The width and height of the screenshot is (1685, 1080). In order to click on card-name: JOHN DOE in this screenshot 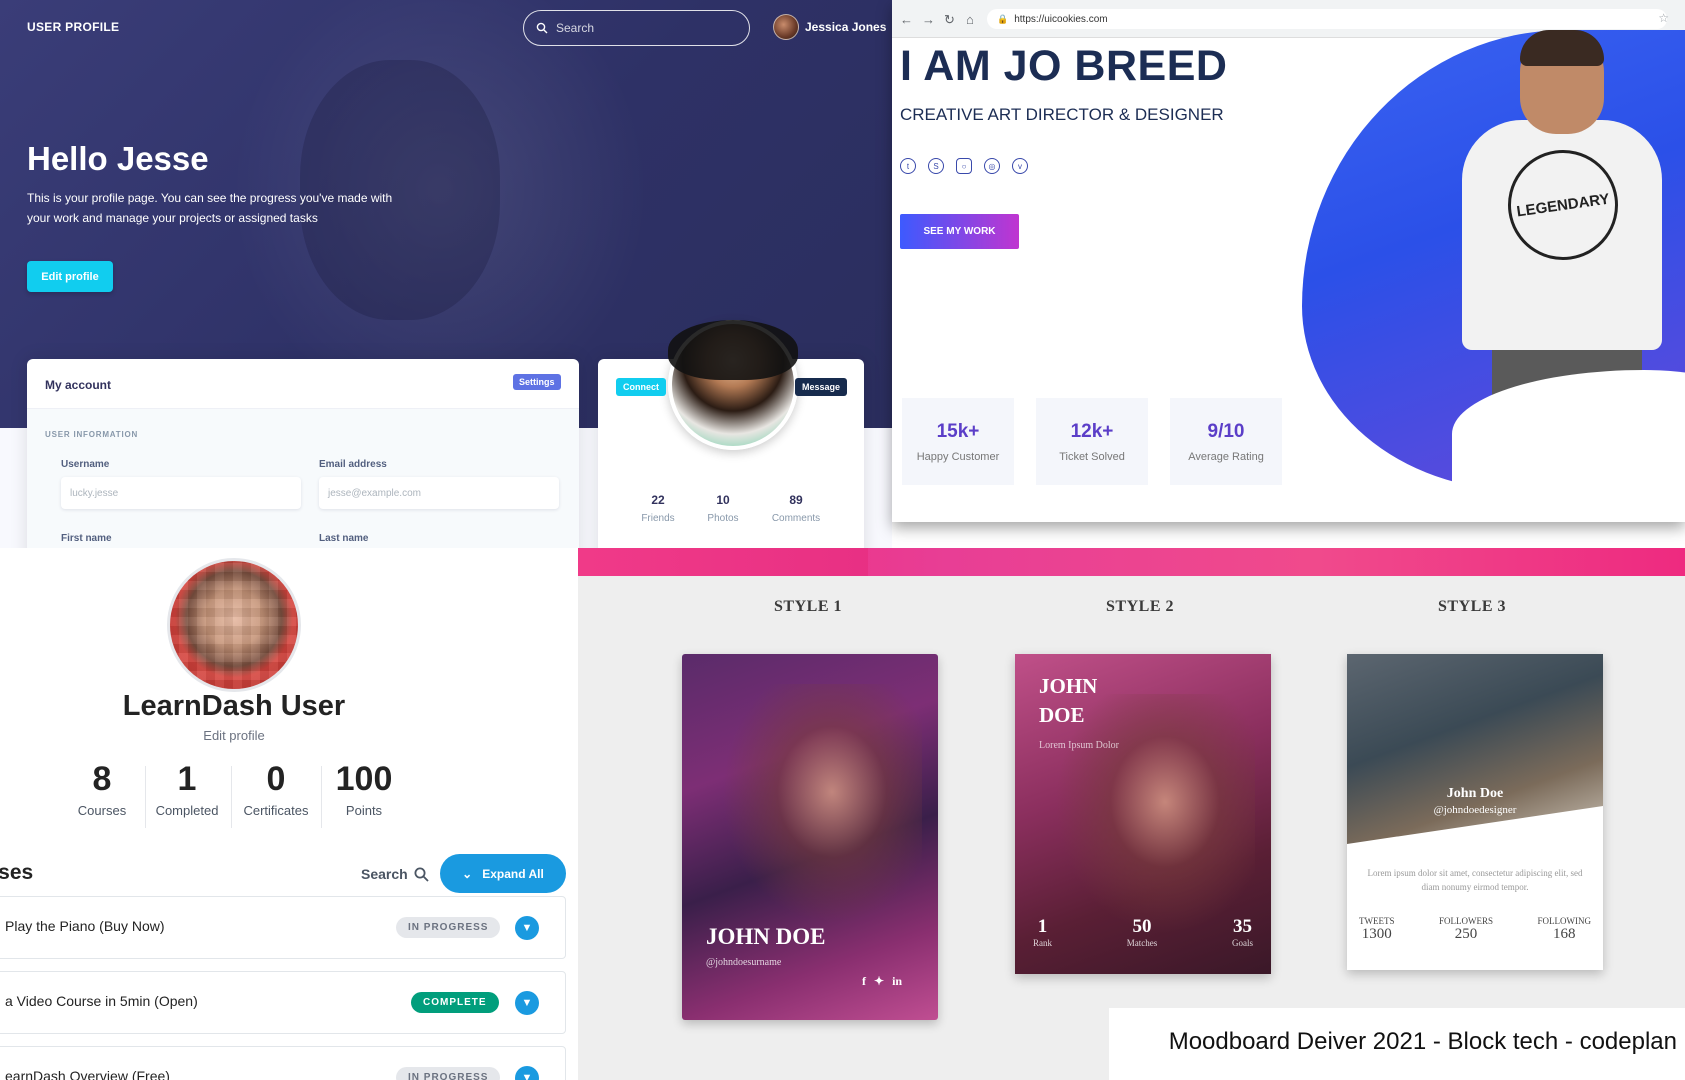, I will do `click(766, 936)`.